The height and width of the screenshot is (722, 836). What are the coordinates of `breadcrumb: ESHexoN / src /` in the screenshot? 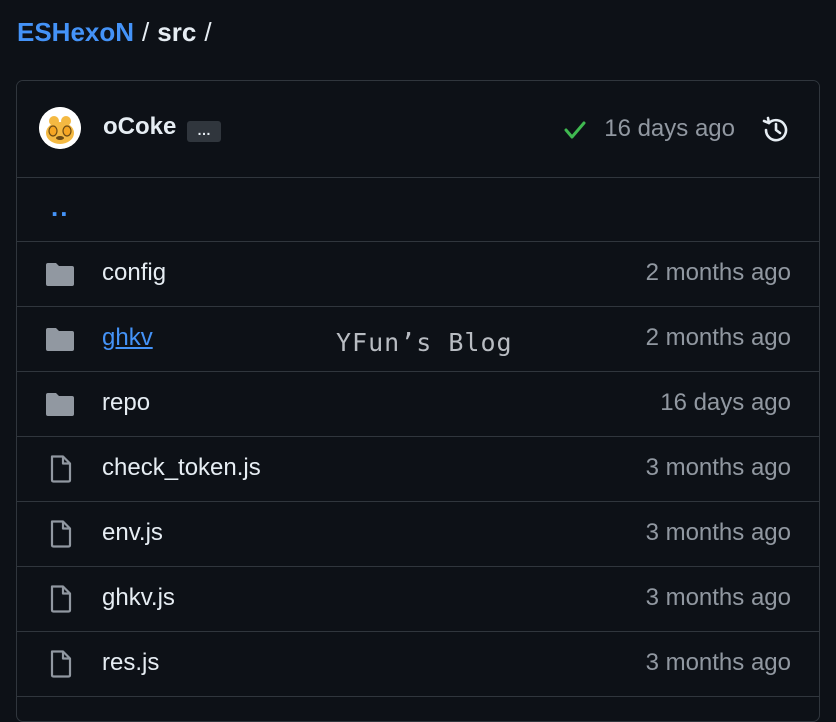 It's located at (114, 32).